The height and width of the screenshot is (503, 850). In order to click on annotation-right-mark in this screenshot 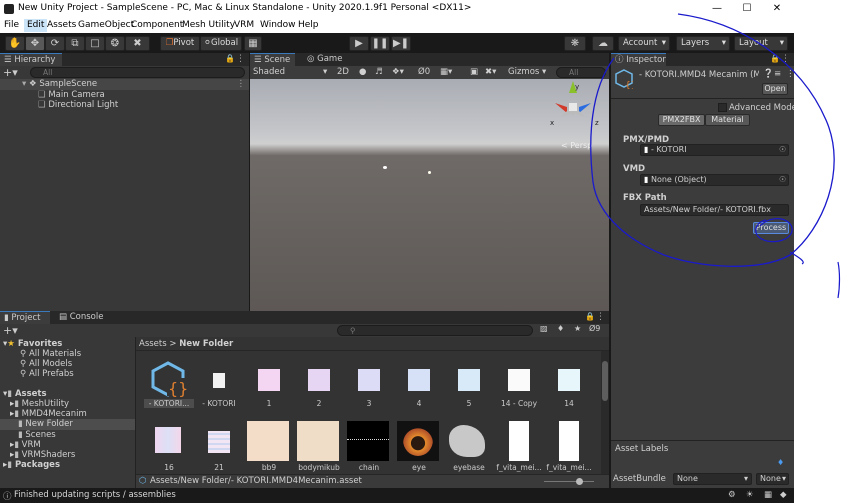, I will do `click(839, 280)`.